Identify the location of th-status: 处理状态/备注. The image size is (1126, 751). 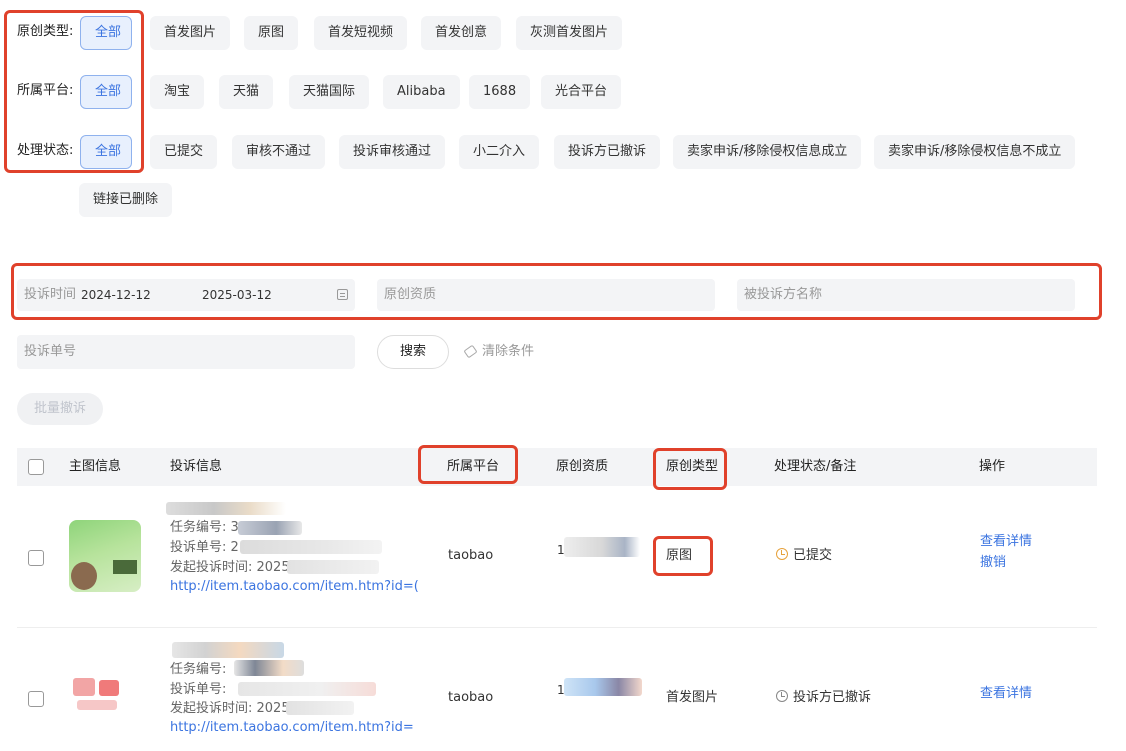
(815, 466).